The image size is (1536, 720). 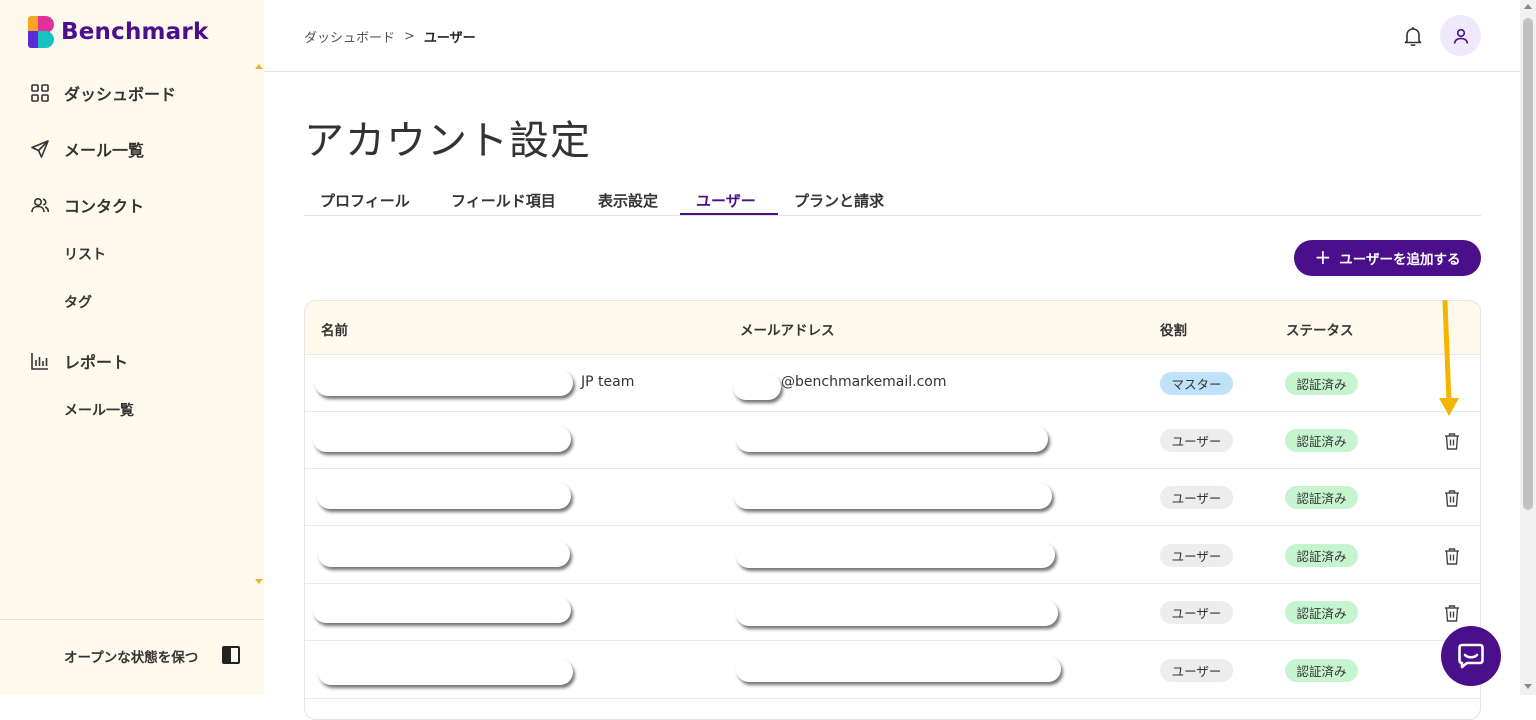 I want to click on page-scrollbar, so click(x=1528, y=347).